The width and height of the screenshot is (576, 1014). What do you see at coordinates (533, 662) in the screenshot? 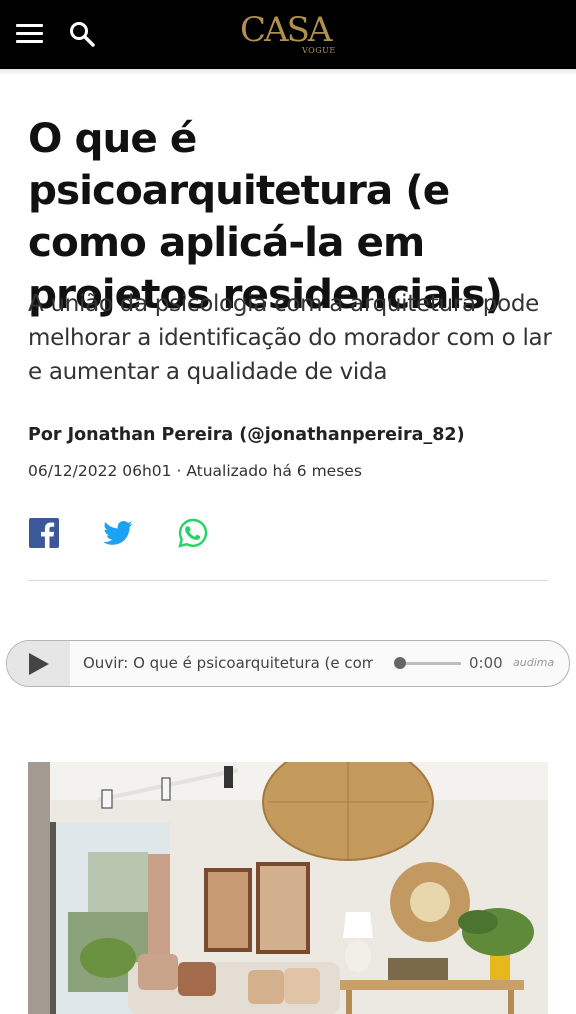
I see `player-brand: audima` at bounding box center [533, 662].